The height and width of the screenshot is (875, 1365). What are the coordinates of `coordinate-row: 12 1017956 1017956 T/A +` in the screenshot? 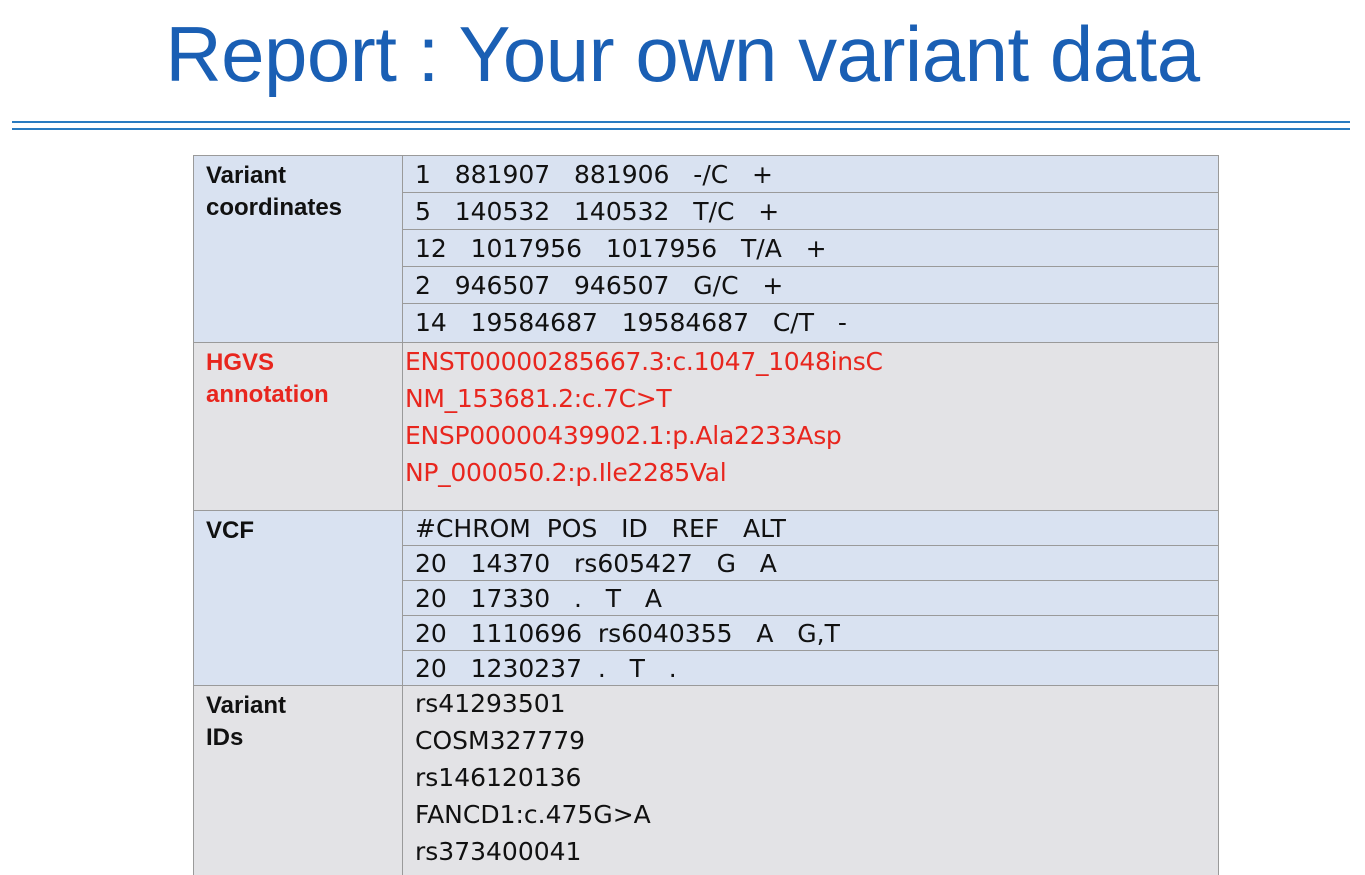 It's located at (810, 248).